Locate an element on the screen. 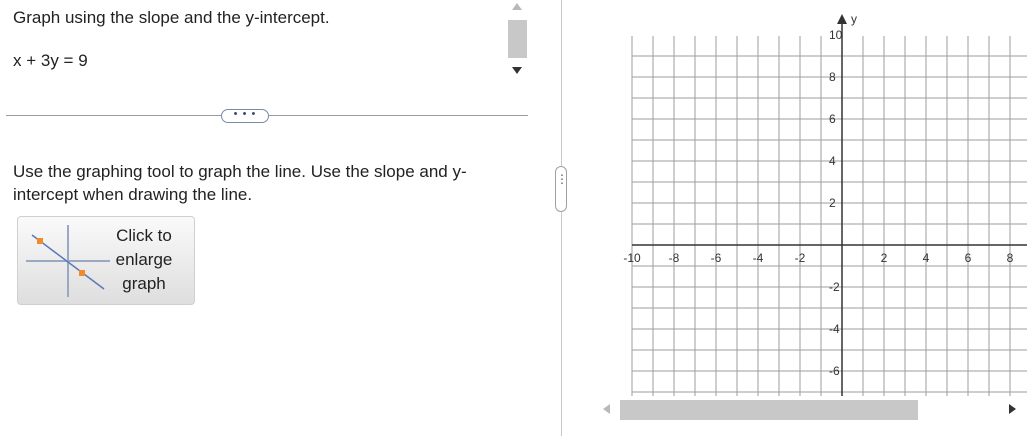 This screenshot has height=436, width=1027. y-tick-label: 6 is located at coordinates (832, 119).